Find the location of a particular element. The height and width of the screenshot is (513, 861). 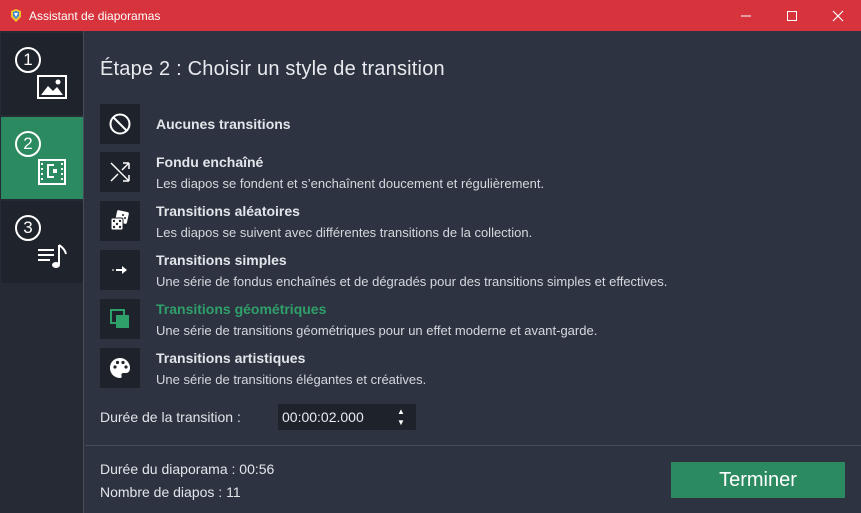

close-button is located at coordinates (838, 15).